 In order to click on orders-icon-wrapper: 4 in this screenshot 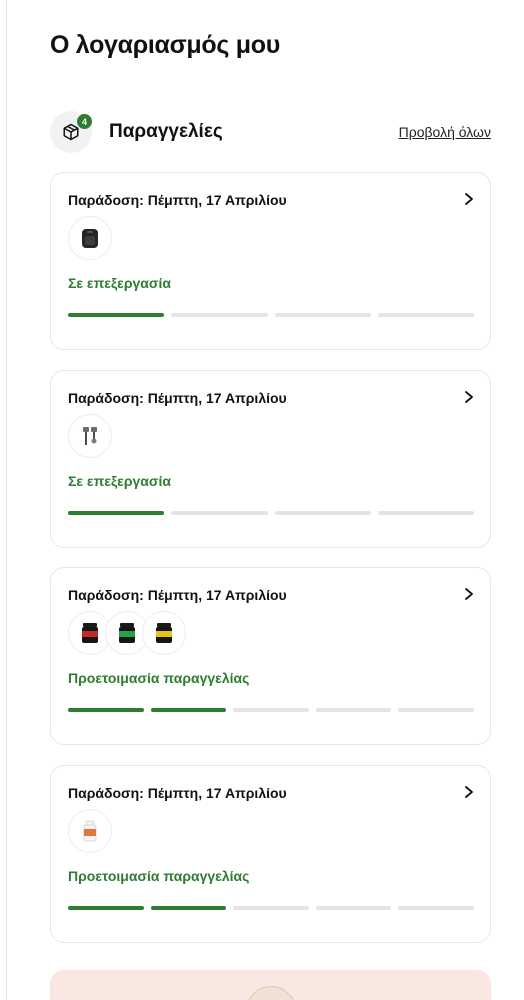, I will do `click(71, 132)`.